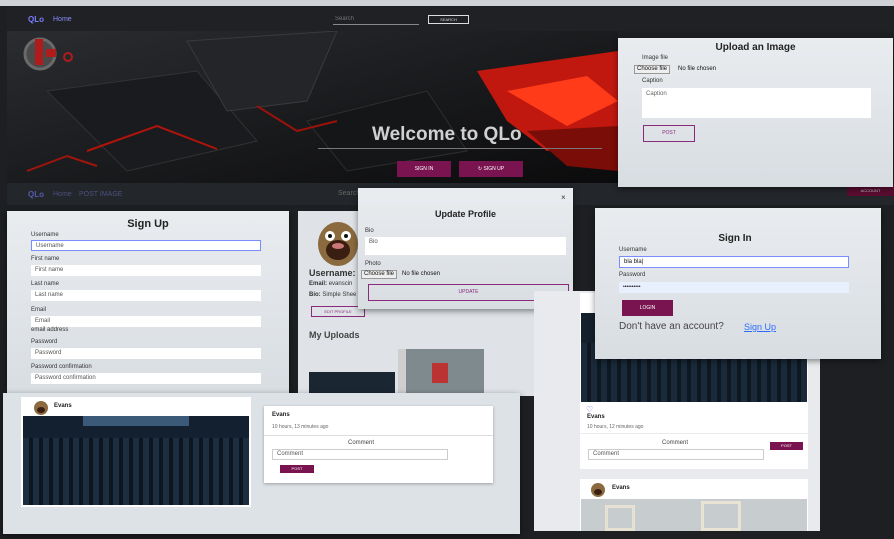 The height and width of the screenshot is (539, 894). What do you see at coordinates (369, 231) in the screenshot?
I see `bio-label: Bio` at bounding box center [369, 231].